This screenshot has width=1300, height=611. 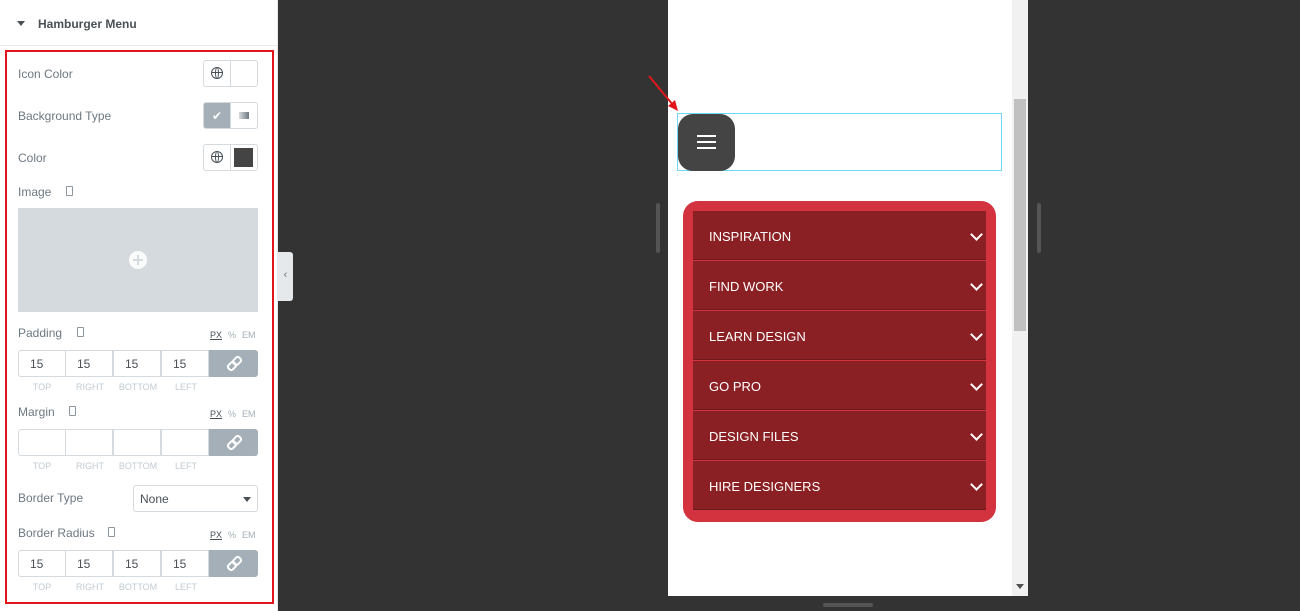 I want to click on radius-top-input: 15, so click(x=42, y=563).